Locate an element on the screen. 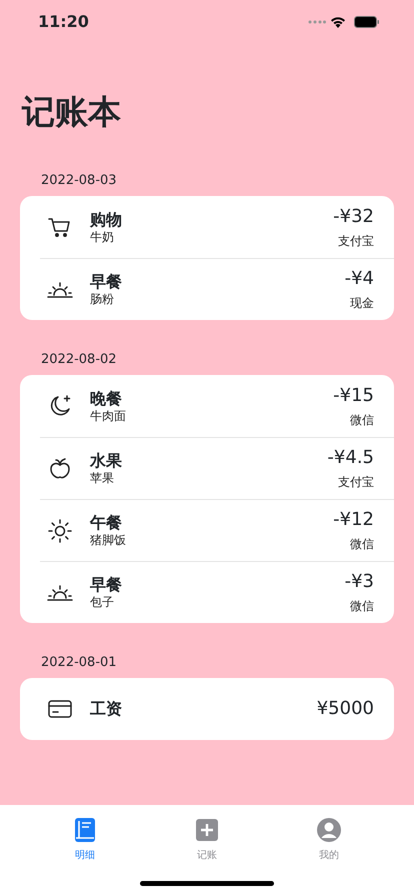 The width and height of the screenshot is (414, 896). person-icon is located at coordinates (329, 830).